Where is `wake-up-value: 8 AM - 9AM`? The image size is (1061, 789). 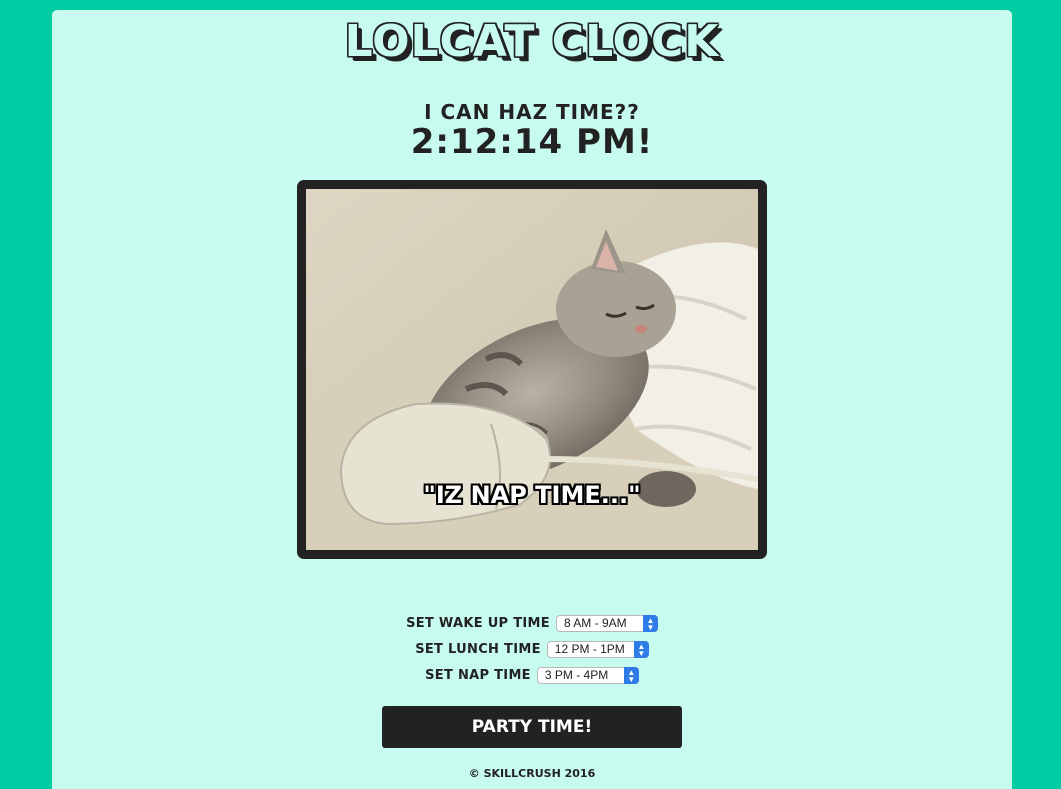 wake-up-value: 8 AM - 9AM is located at coordinates (595, 622).